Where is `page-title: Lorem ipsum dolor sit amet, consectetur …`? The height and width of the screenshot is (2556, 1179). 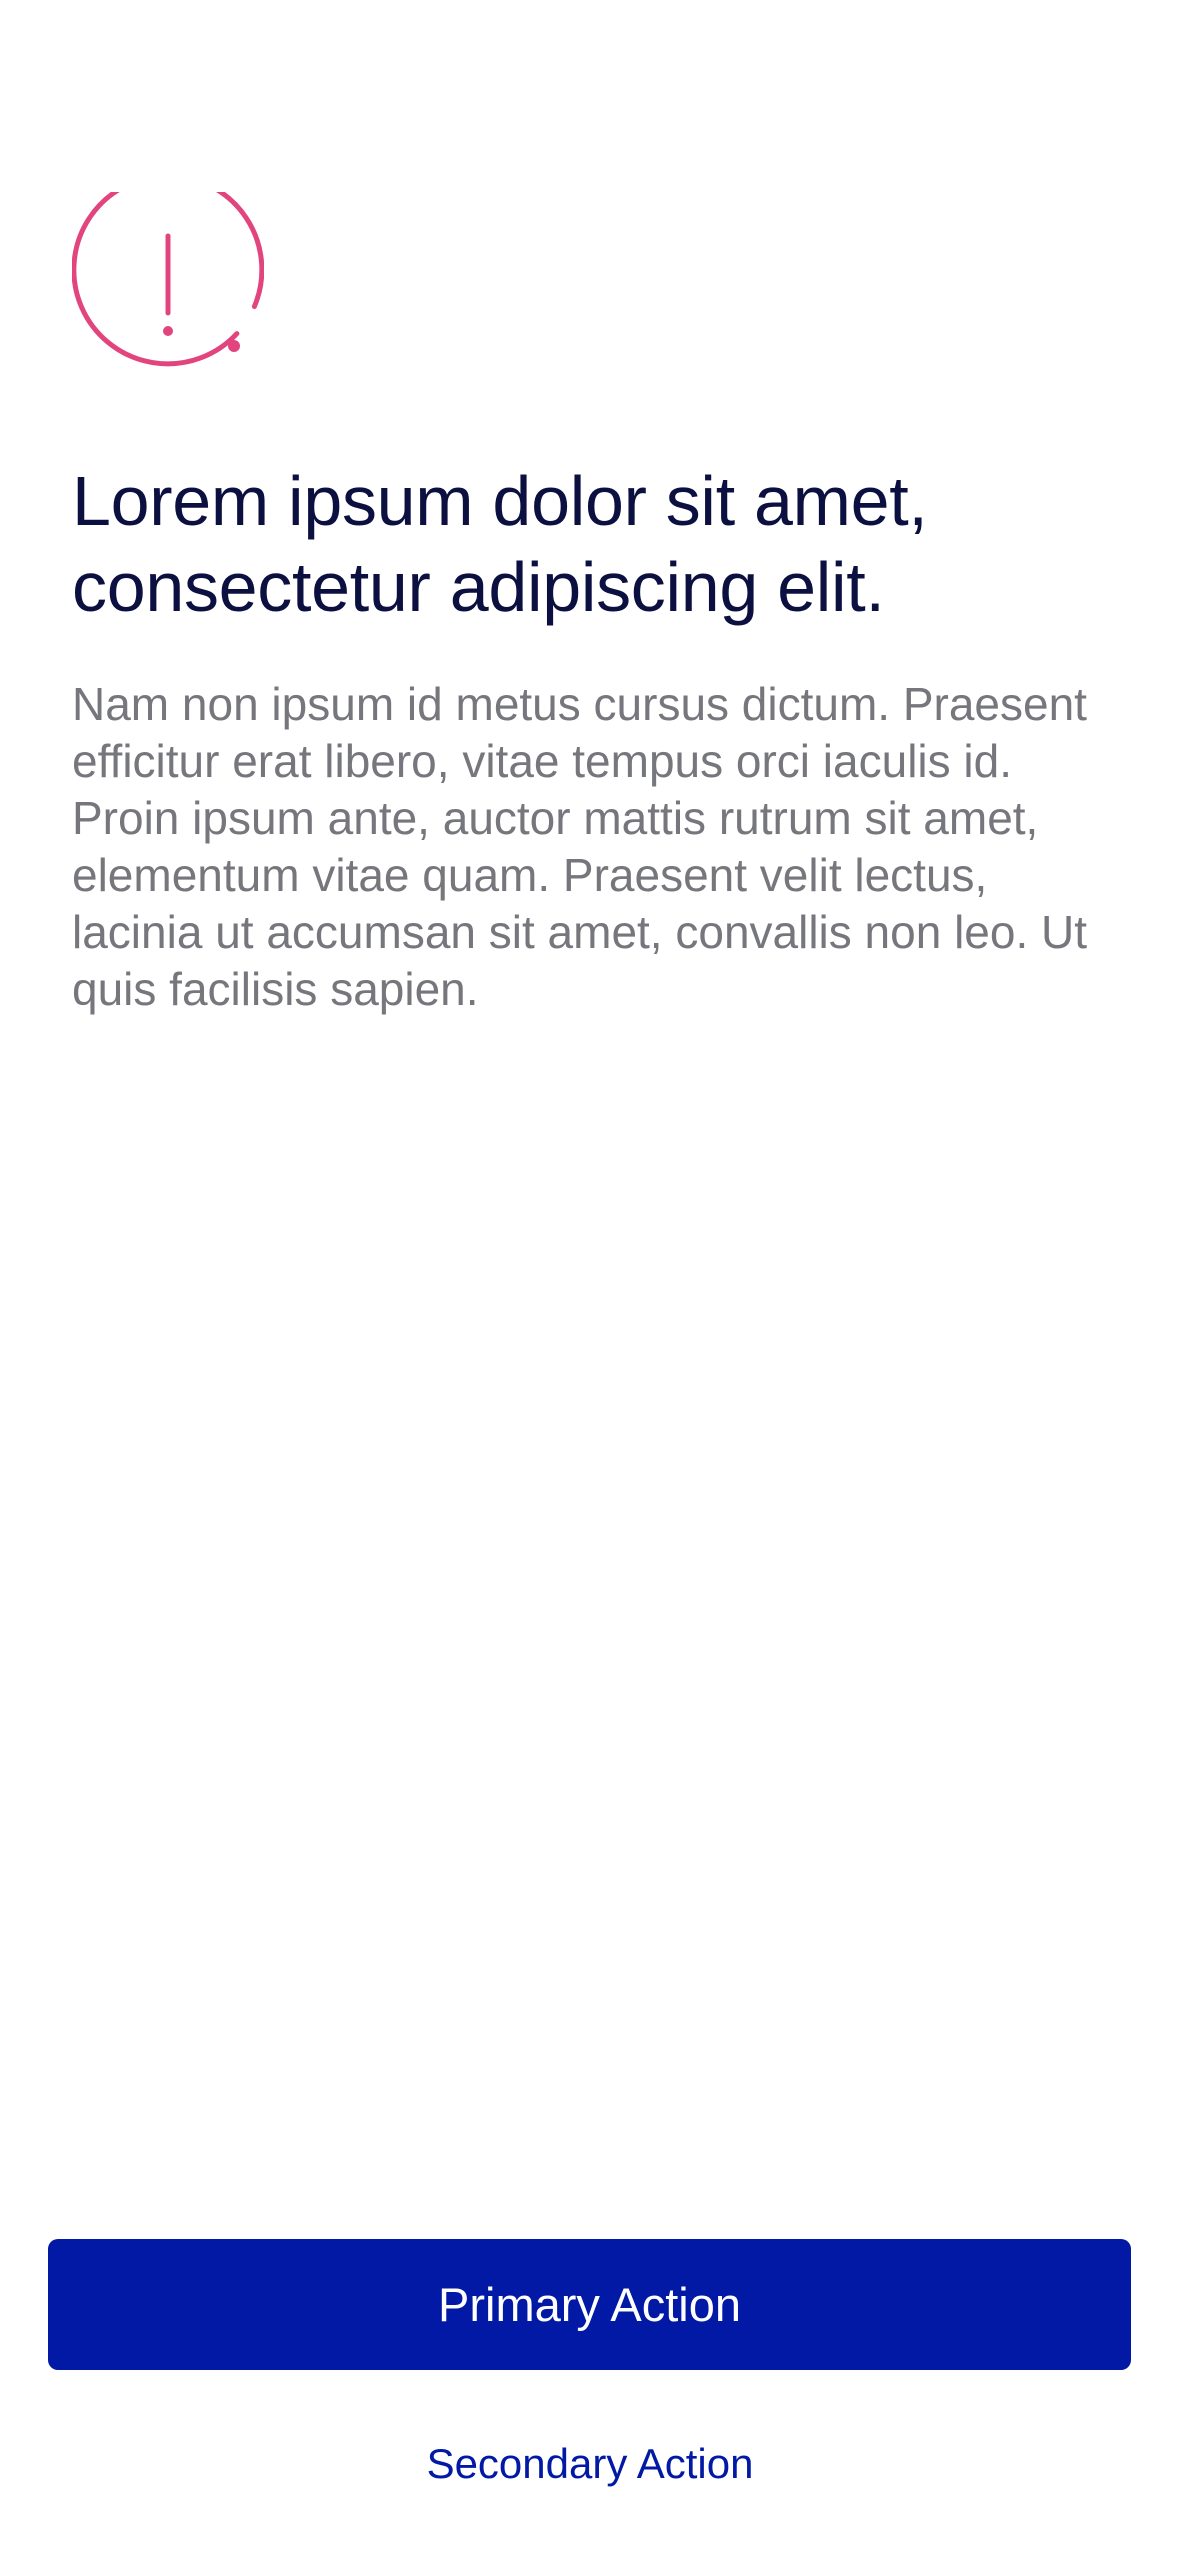 page-title: Lorem ipsum dolor sit amet, consectetur … is located at coordinates (500, 544).